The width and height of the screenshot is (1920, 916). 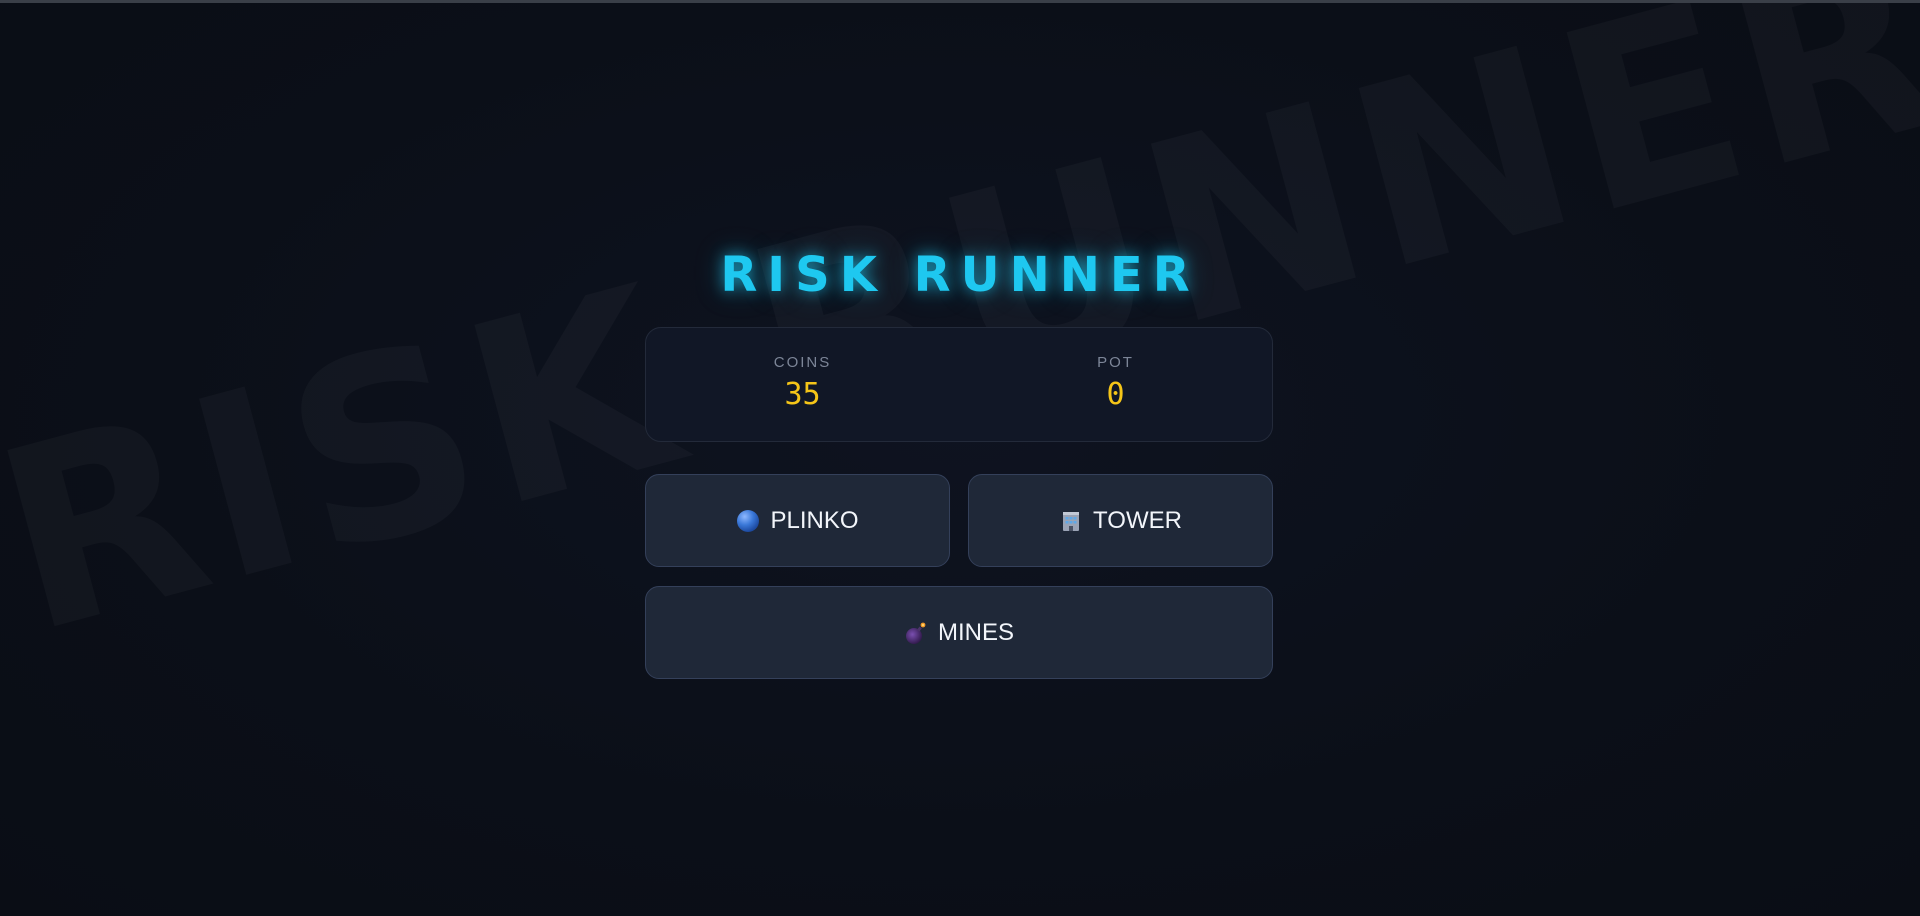 What do you see at coordinates (814, 520) in the screenshot?
I see `plinko-label: PLINKO` at bounding box center [814, 520].